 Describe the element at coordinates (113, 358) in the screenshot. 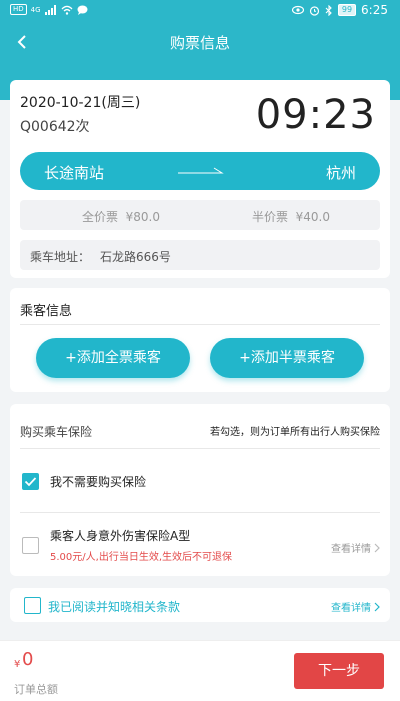

I see `add-full-passenger-button: +添加全票乘客` at that location.